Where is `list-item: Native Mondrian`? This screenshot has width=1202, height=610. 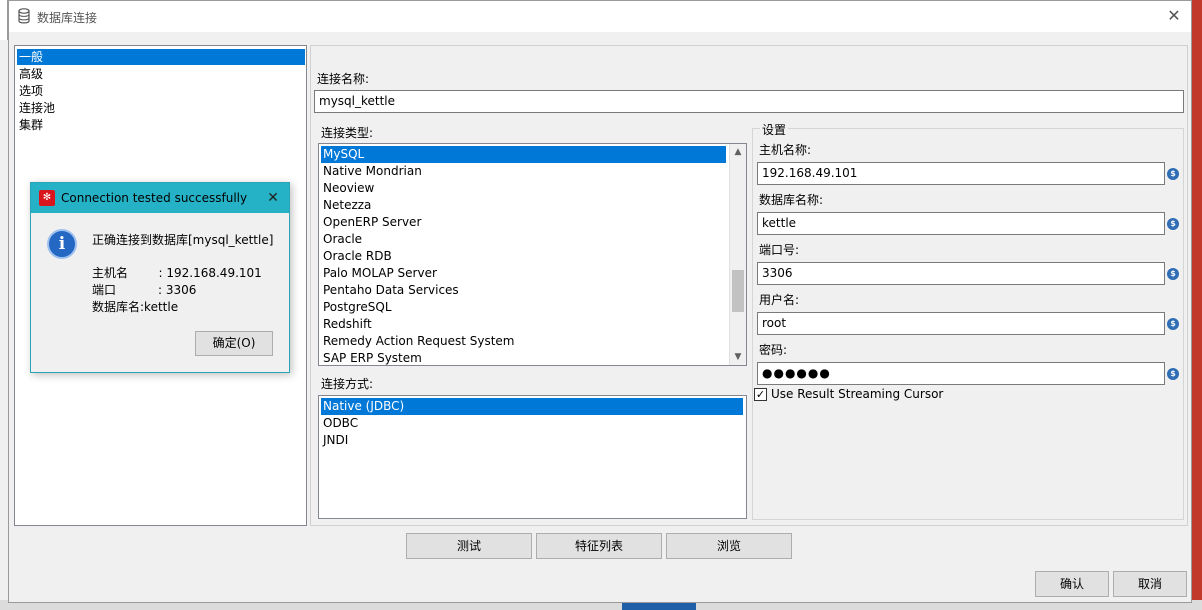
list-item: Native Mondrian is located at coordinates (371, 171).